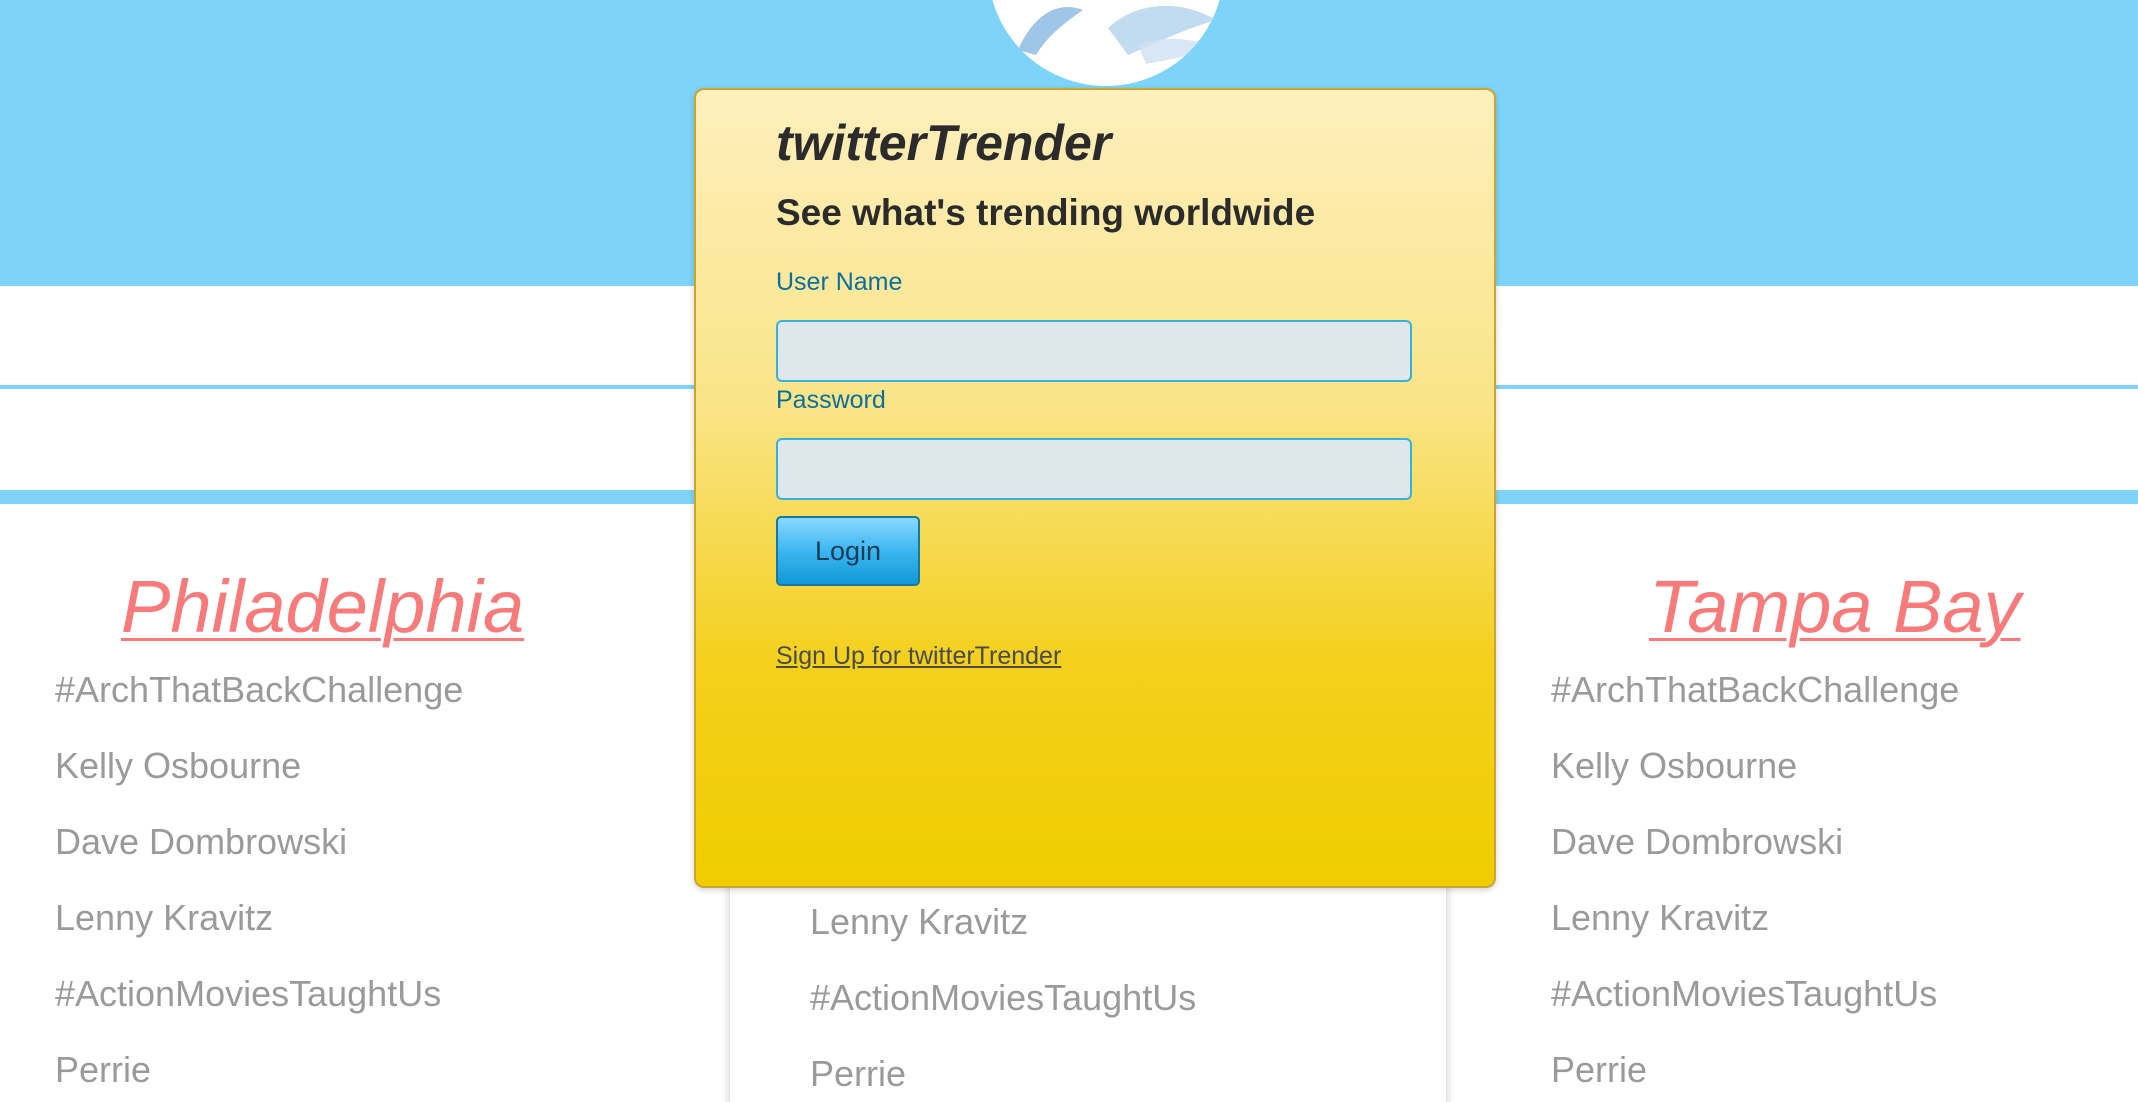  Describe the element at coordinates (831, 400) in the screenshot. I see `password-label: Password` at that location.